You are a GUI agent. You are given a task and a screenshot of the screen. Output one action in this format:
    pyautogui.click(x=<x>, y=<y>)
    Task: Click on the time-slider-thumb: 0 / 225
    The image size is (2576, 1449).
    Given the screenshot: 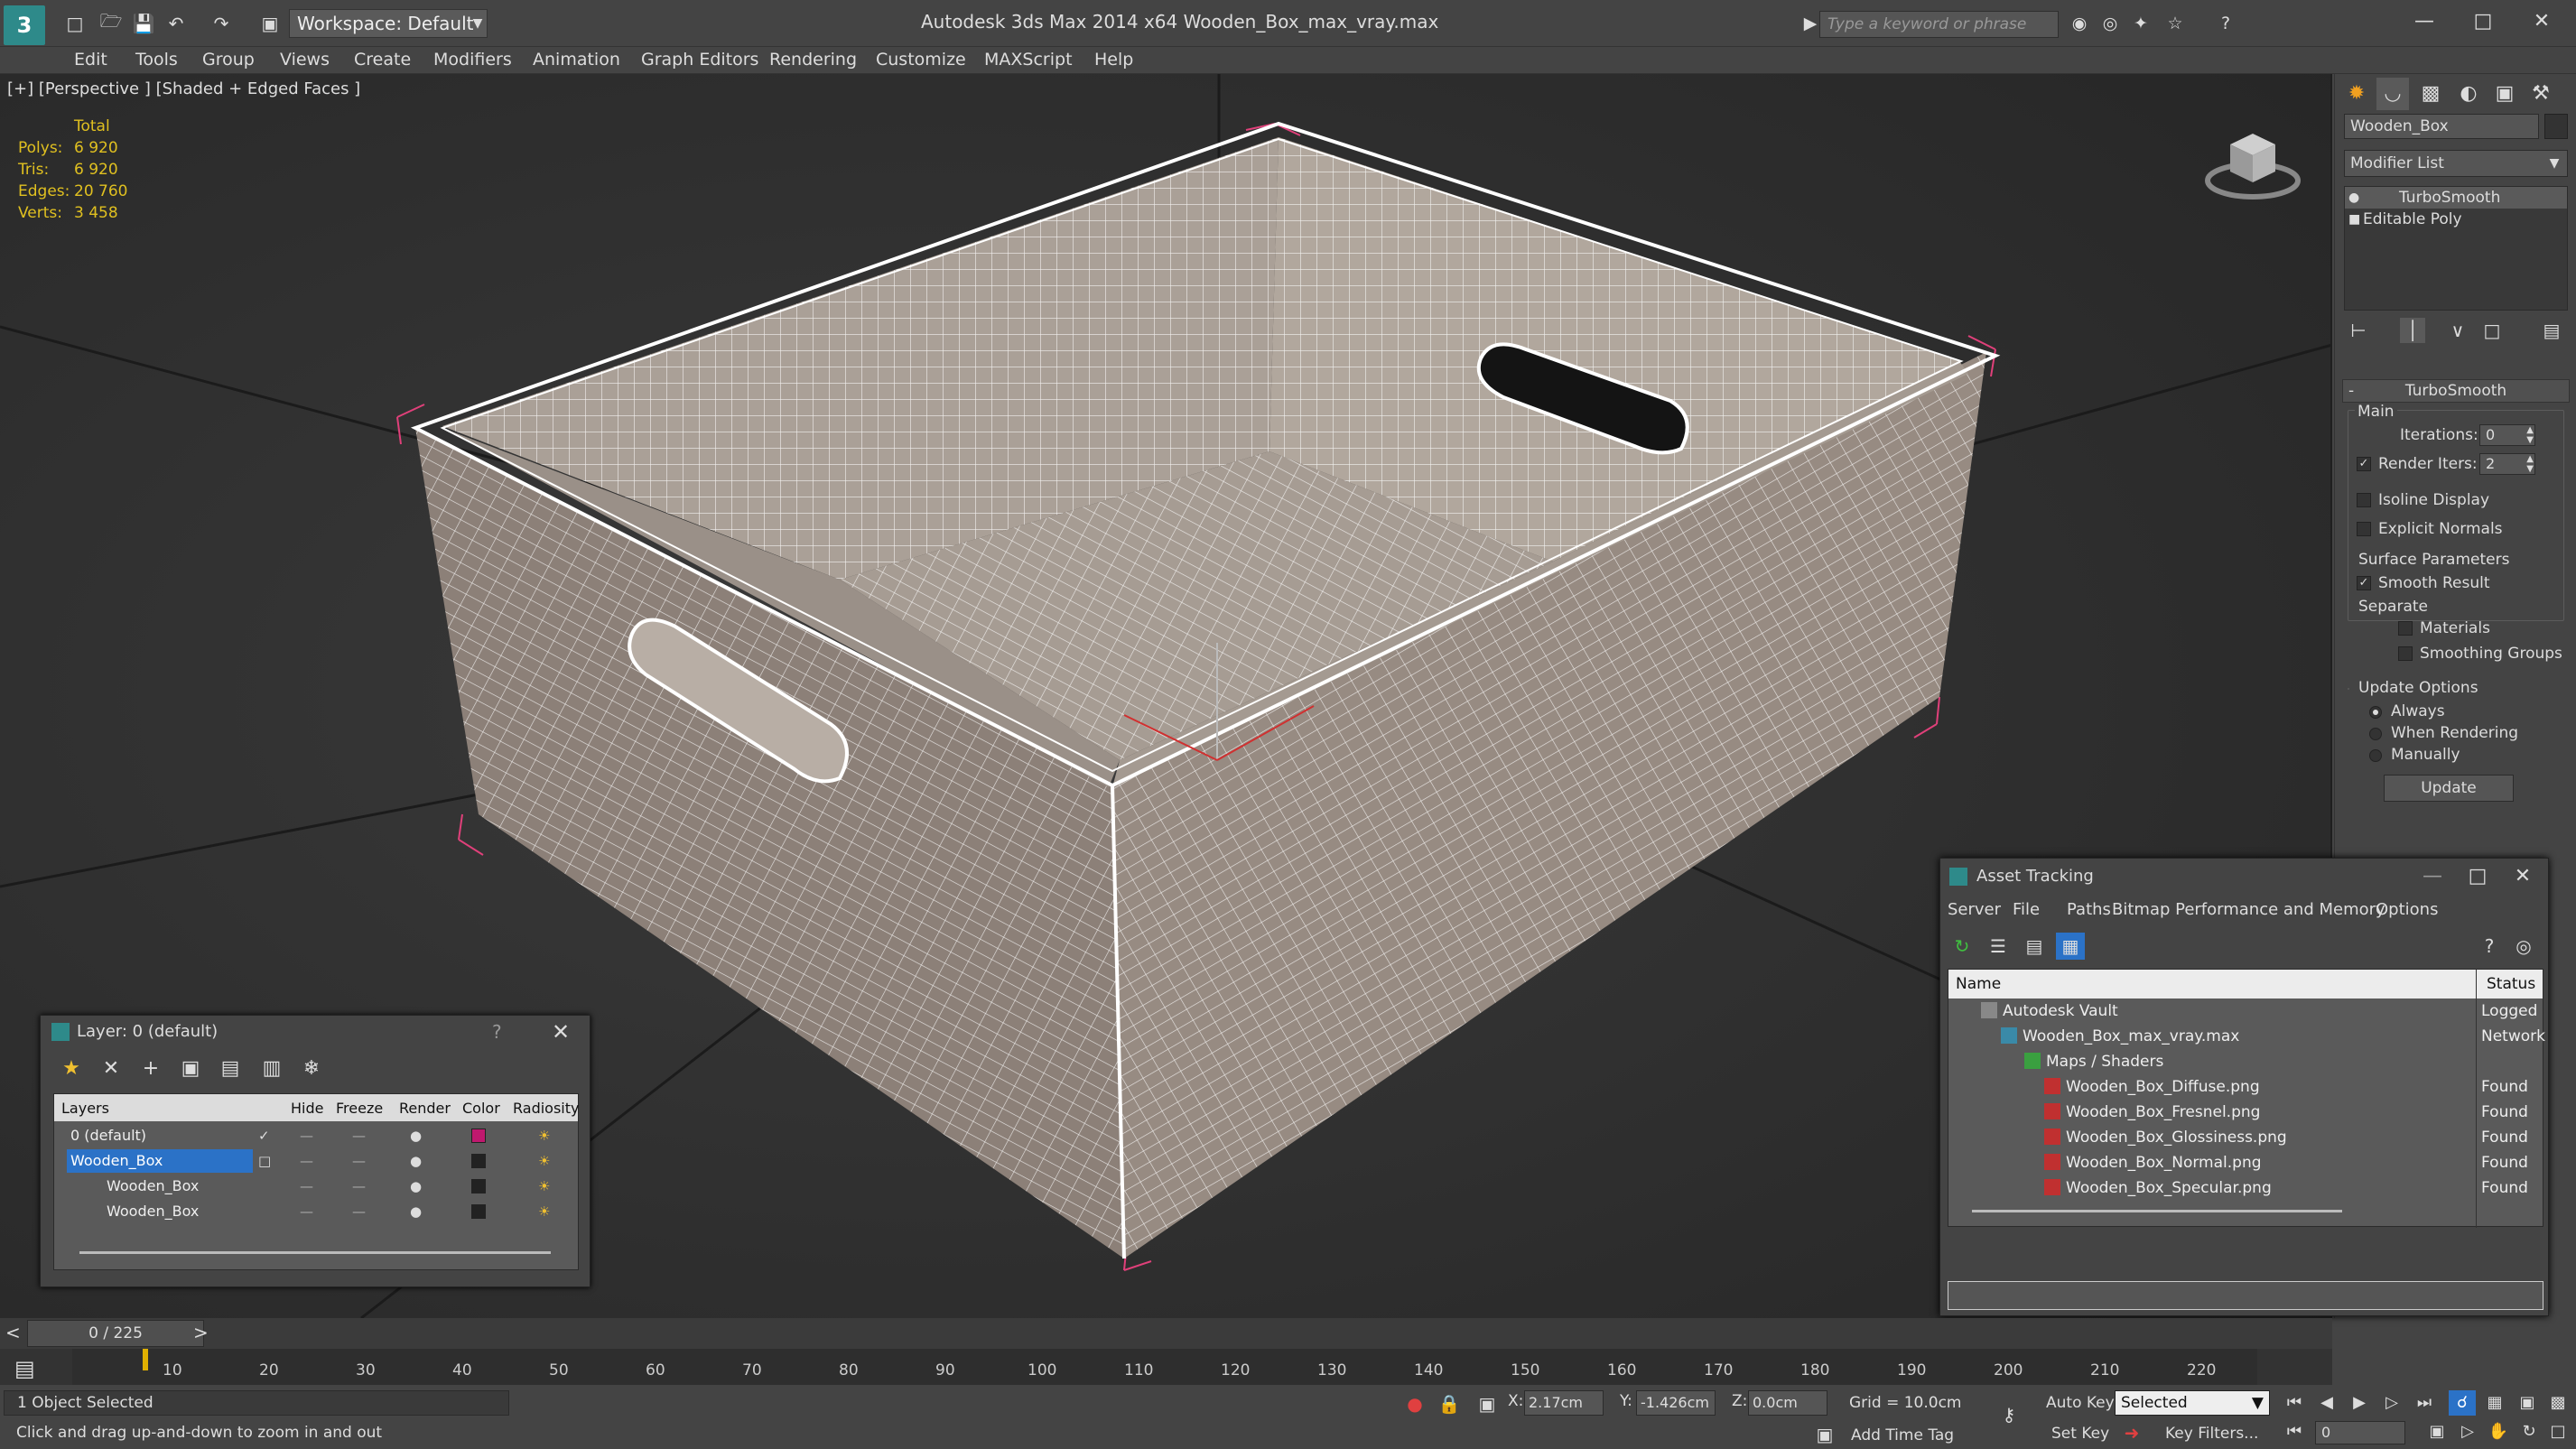 What is the action you would take?
    pyautogui.click(x=115, y=1333)
    